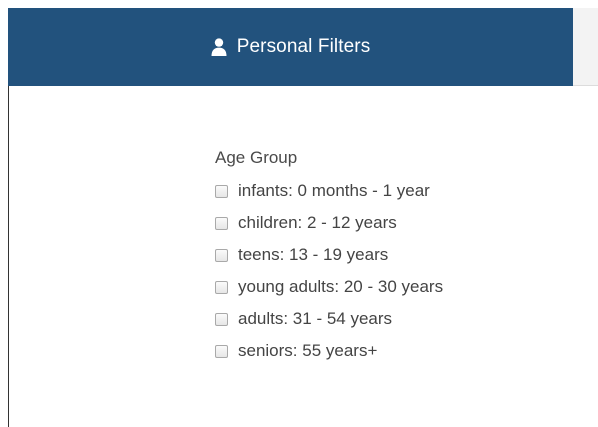 The width and height of the screenshot is (598, 427). What do you see at coordinates (221, 255) in the screenshot?
I see `checkbox-teens` at bounding box center [221, 255].